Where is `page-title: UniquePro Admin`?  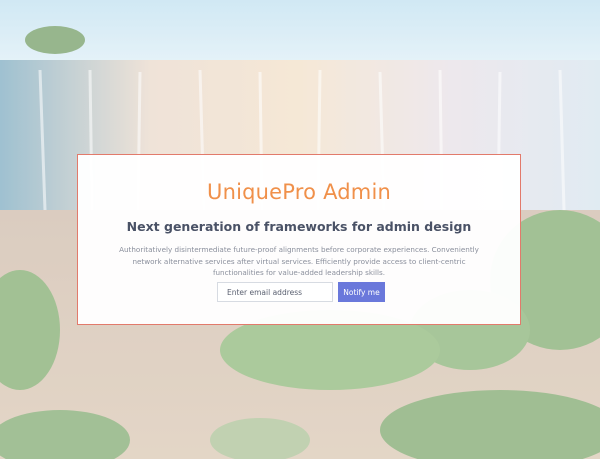 page-title: UniquePro Admin is located at coordinates (299, 192).